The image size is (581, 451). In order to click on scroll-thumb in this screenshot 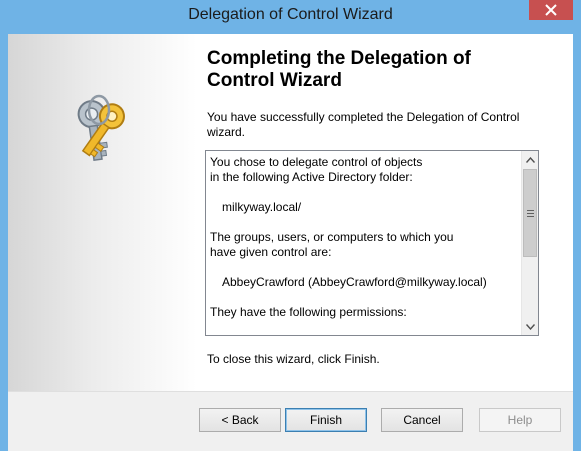, I will do `click(530, 213)`.